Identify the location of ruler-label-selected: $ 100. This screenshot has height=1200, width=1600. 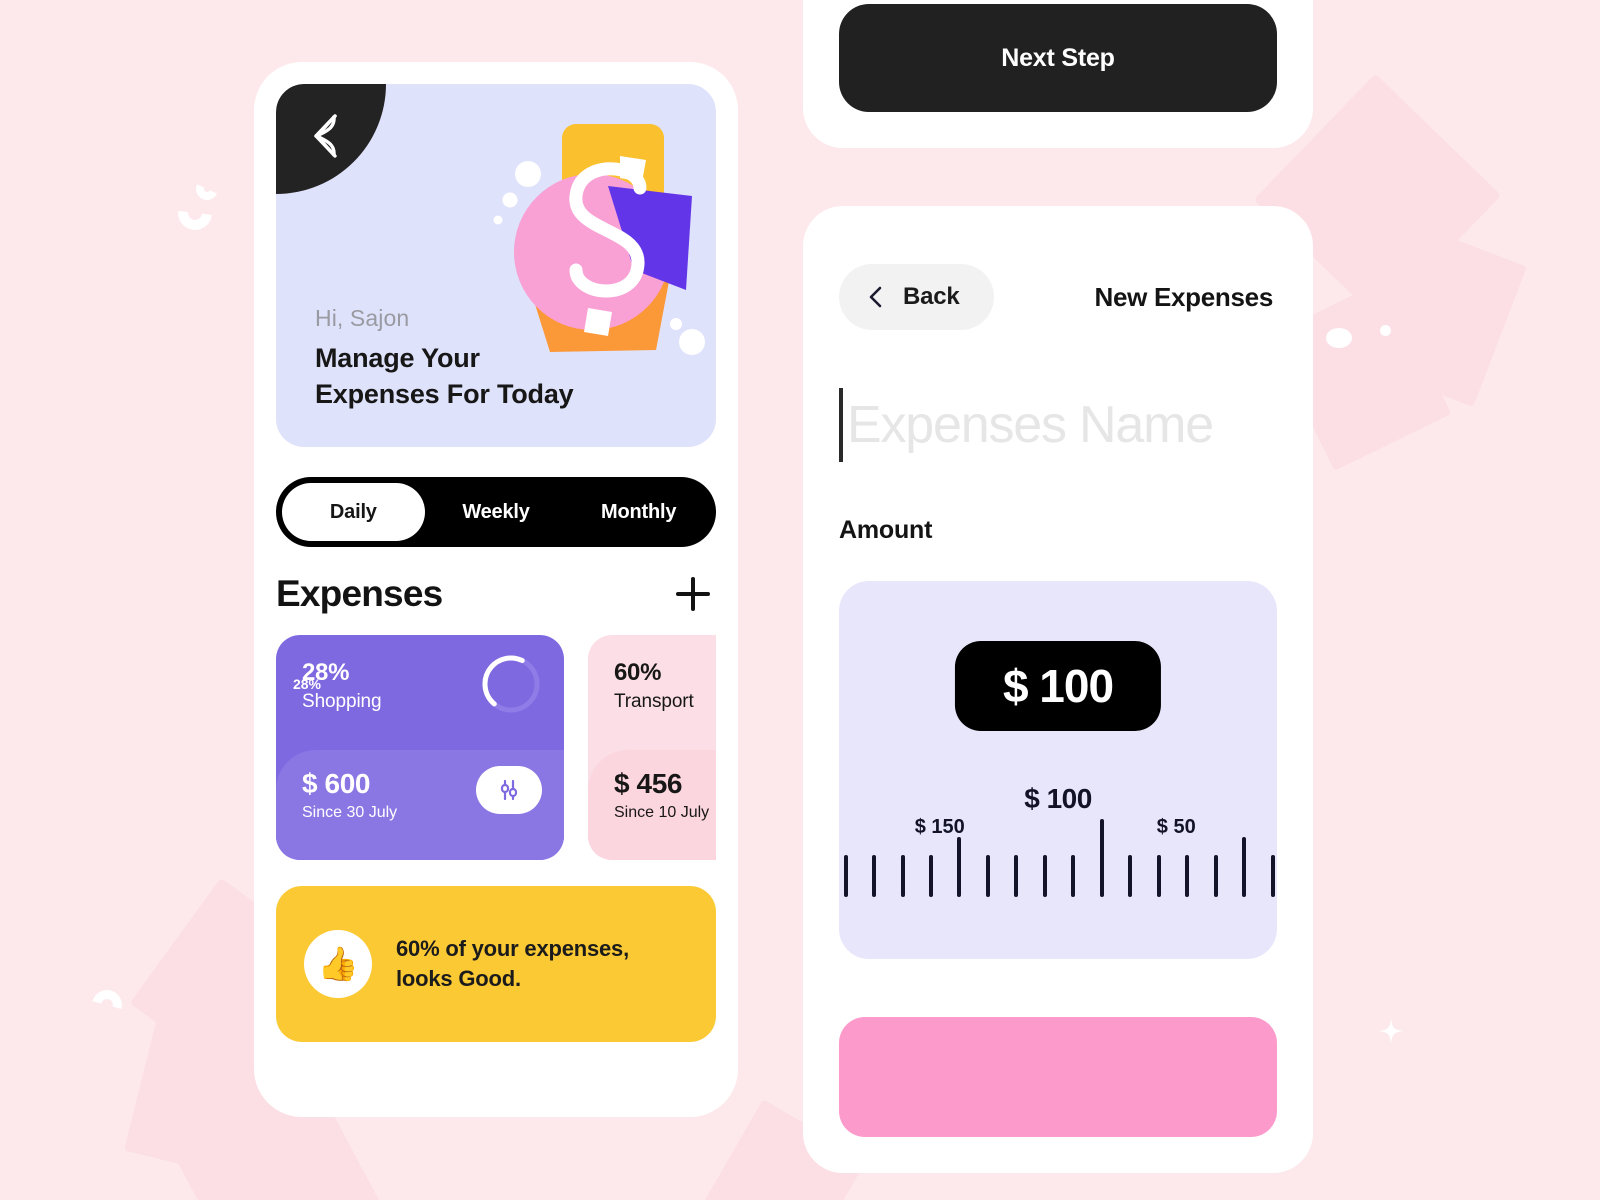
(1058, 798).